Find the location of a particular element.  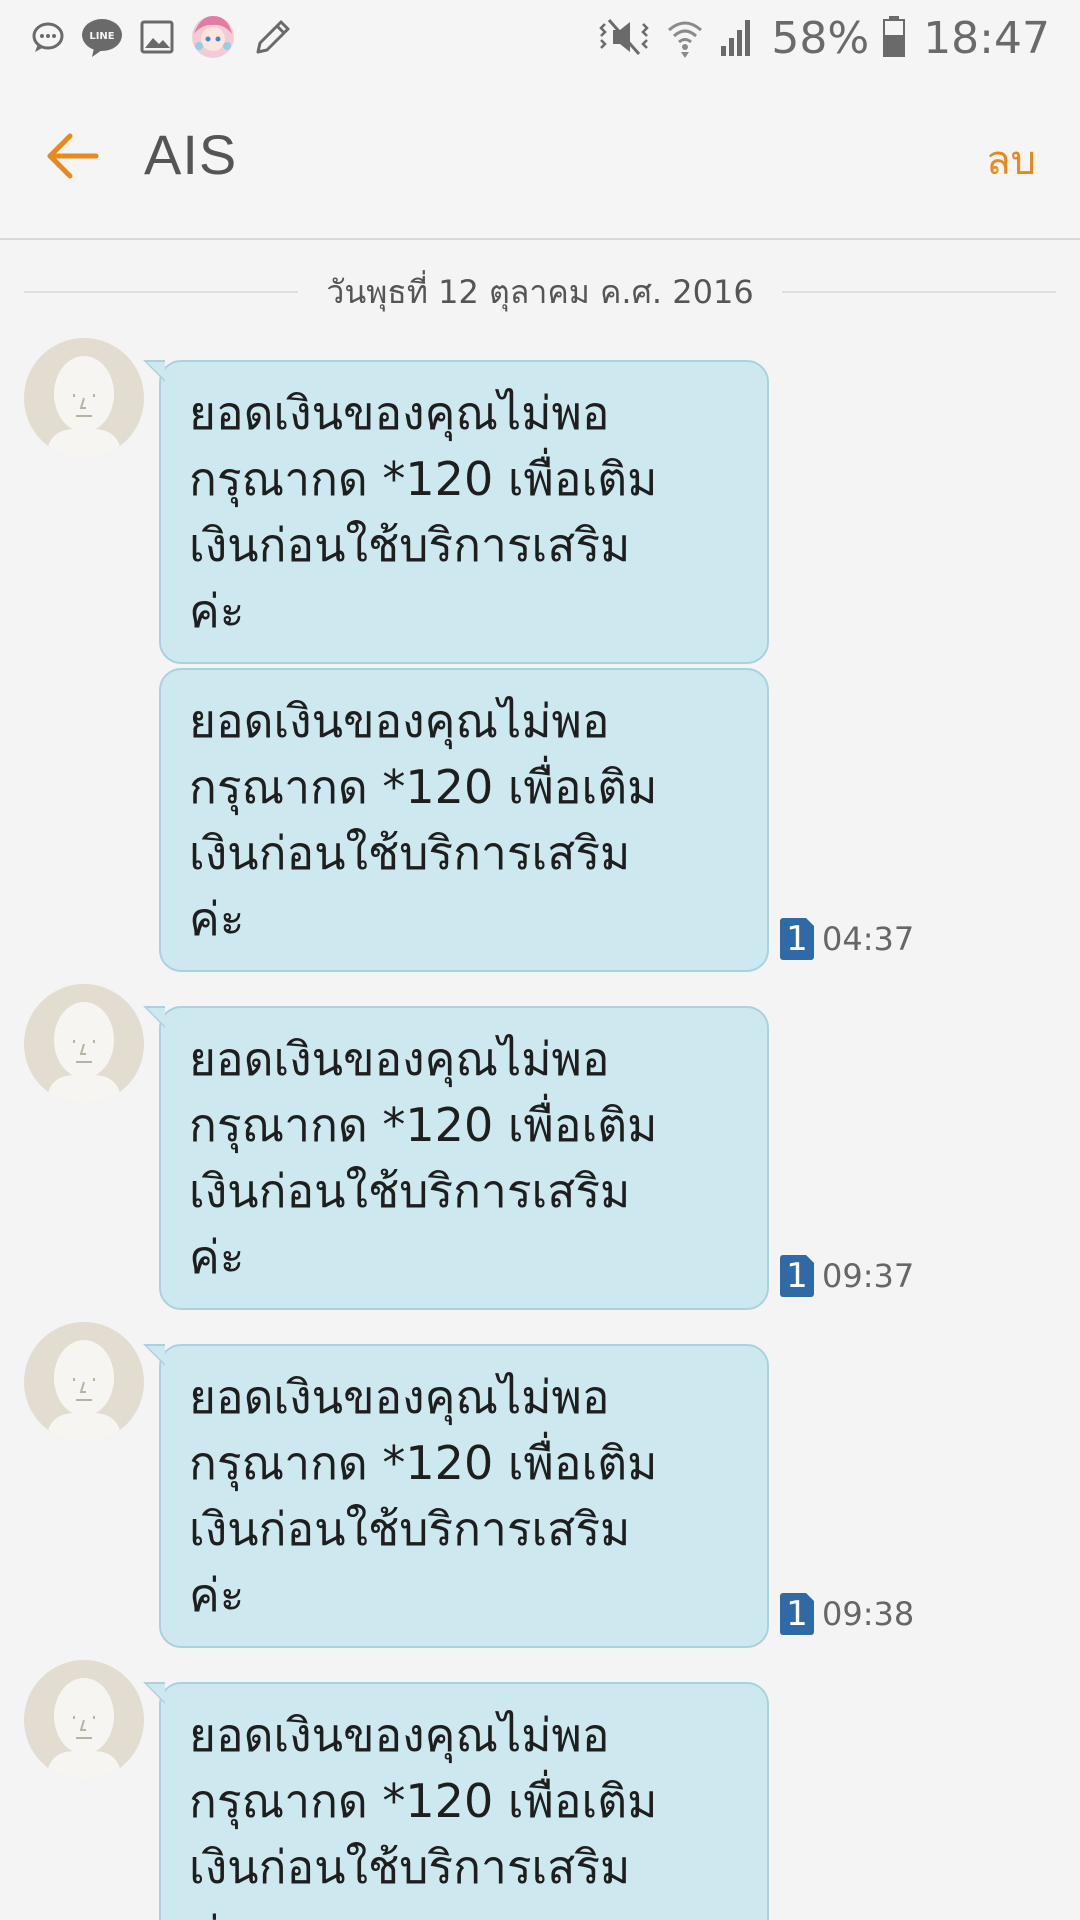

svg-text: LINE is located at coordinates (101, 36).